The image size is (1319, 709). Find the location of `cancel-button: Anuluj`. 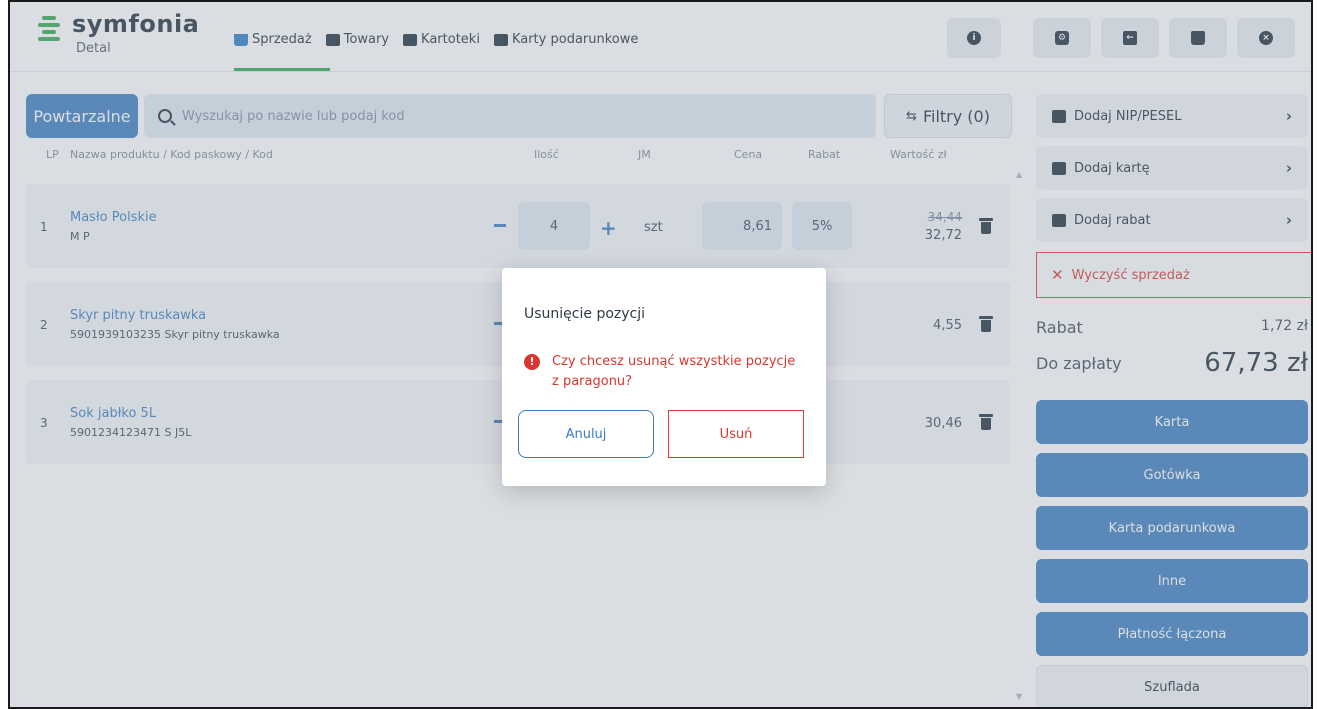

cancel-button: Anuluj is located at coordinates (586, 434).